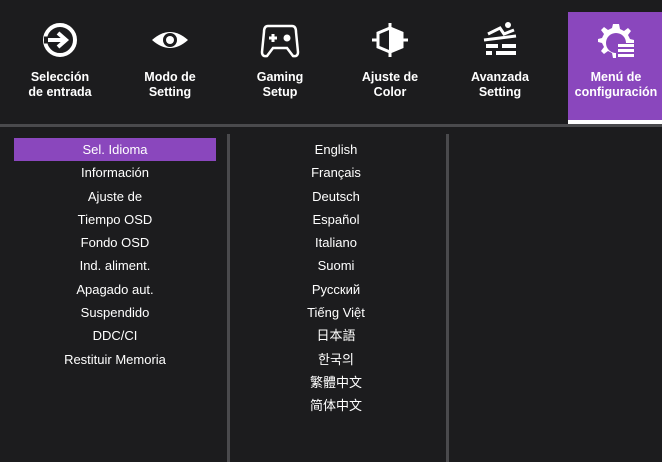 This screenshot has width=662, height=462. Describe the element at coordinates (170, 40) in the screenshot. I see `eye-icon` at that location.